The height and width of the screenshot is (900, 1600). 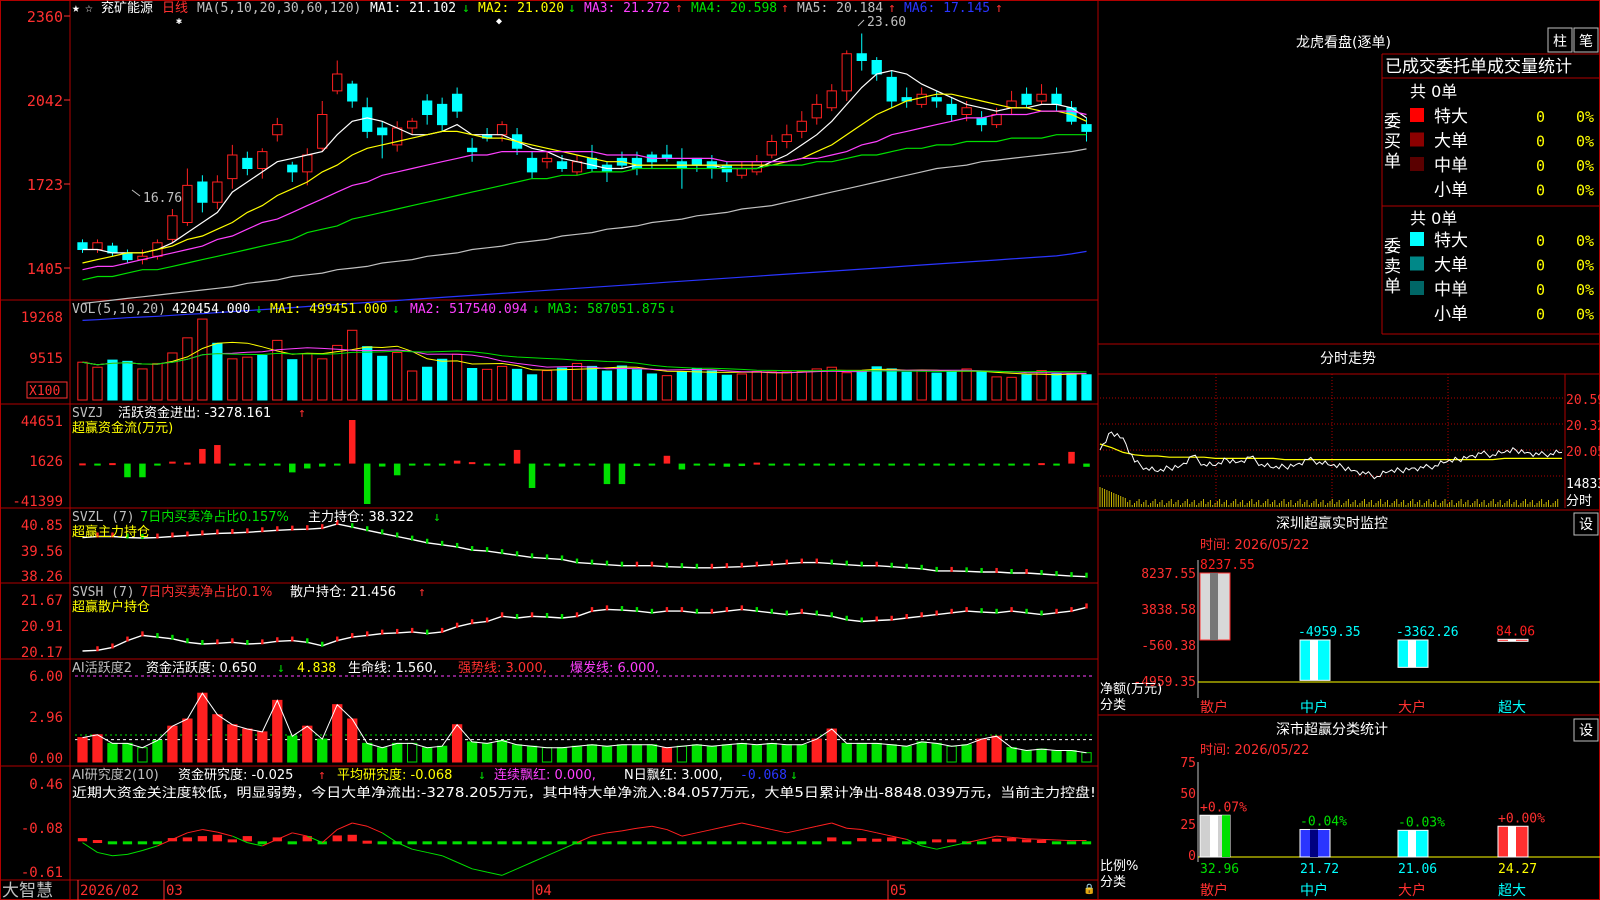 What do you see at coordinates (679, 8) in the screenshot?
I see `ma3-arrow-icon: ↑` at bounding box center [679, 8].